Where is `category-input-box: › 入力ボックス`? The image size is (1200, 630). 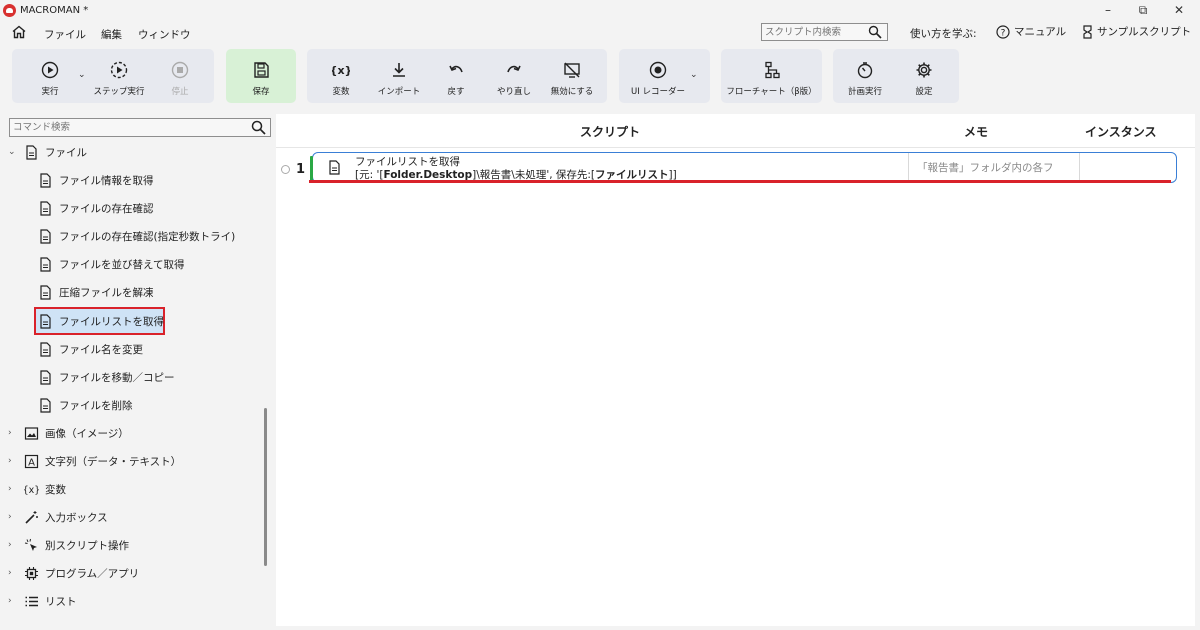
category-input-box: › 入力ボックス is located at coordinates (58, 517).